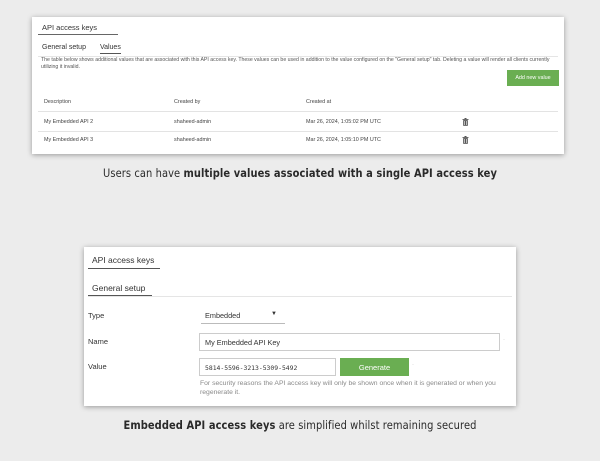 The width and height of the screenshot is (600, 461). Describe the element at coordinates (343, 140) in the screenshot. I see `row-created-at: Mar 26, 2024, 1:05:10 PM UTC` at that location.